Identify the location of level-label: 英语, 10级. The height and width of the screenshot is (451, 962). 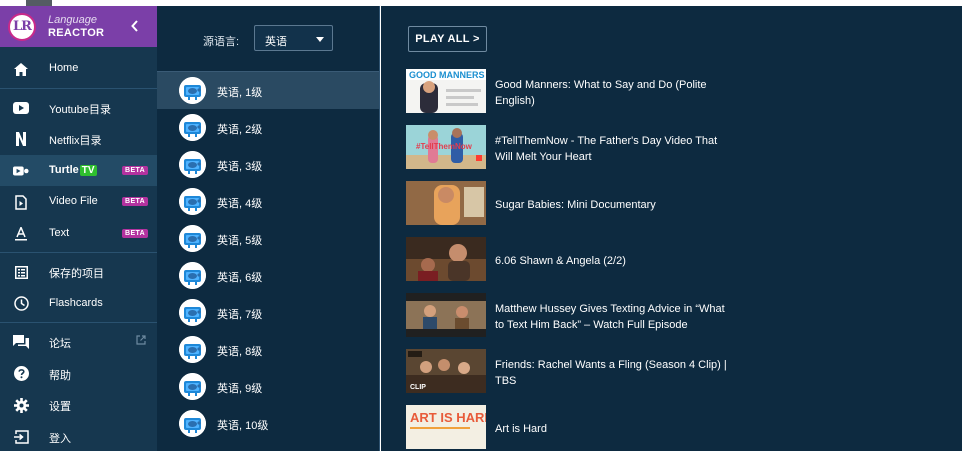
(243, 426).